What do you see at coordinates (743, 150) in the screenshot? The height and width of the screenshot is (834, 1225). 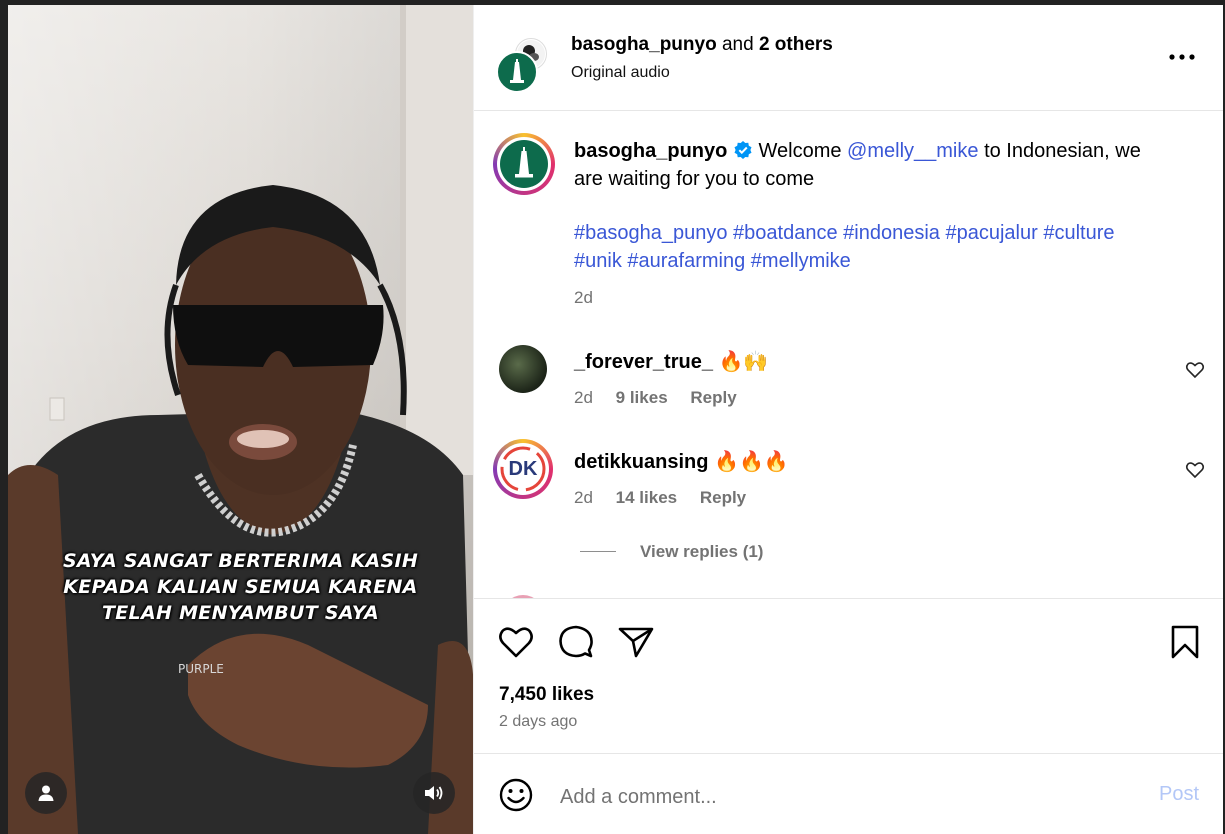 I see `verified-badge-icon` at bounding box center [743, 150].